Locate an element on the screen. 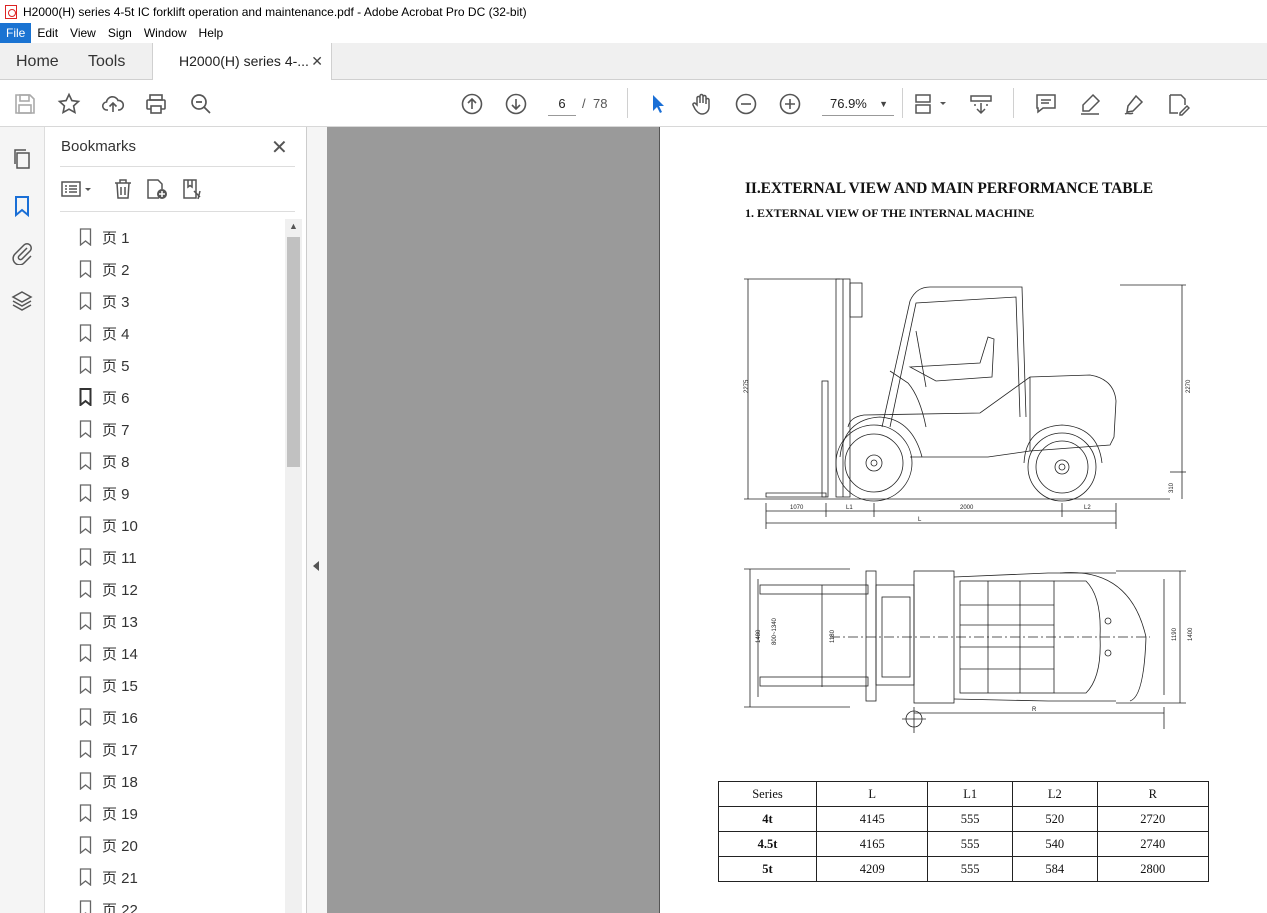  table-cell-series: 4t is located at coordinates (767, 819).